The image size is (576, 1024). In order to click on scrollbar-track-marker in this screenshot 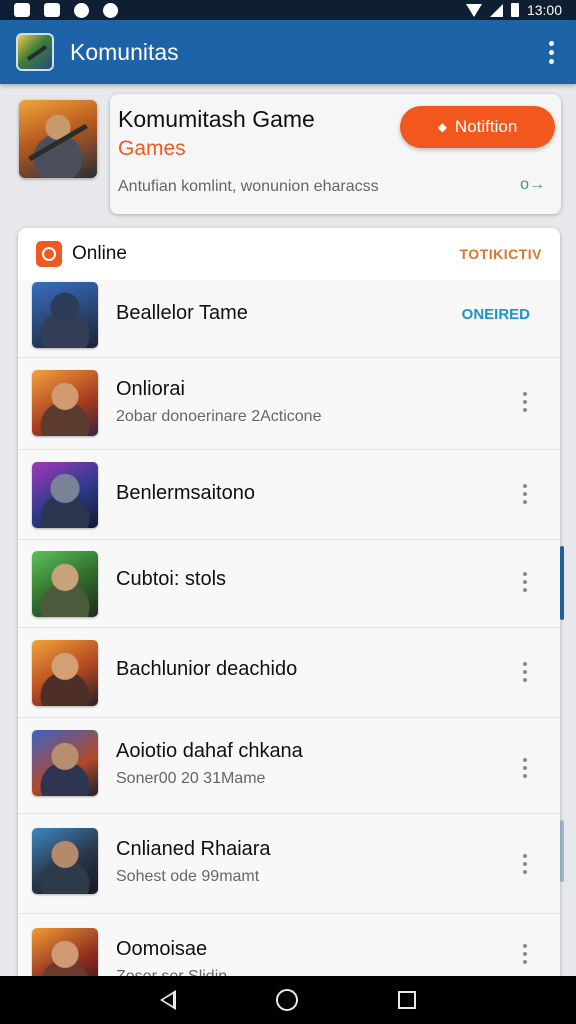, I will do `click(562, 851)`.